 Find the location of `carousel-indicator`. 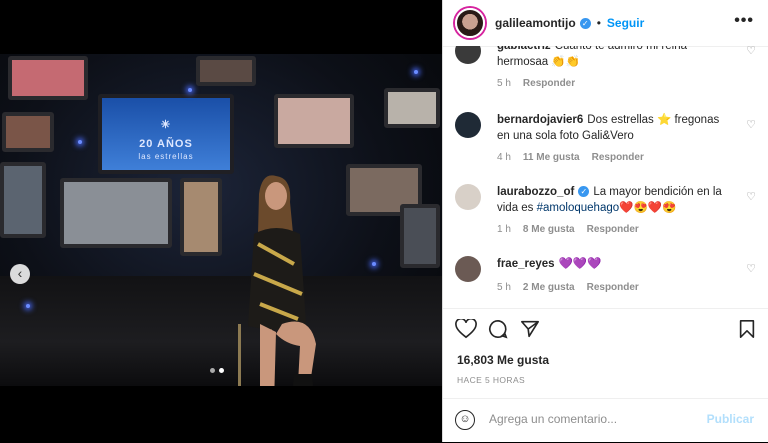

carousel-indicator is located at coordinates (217, 370).